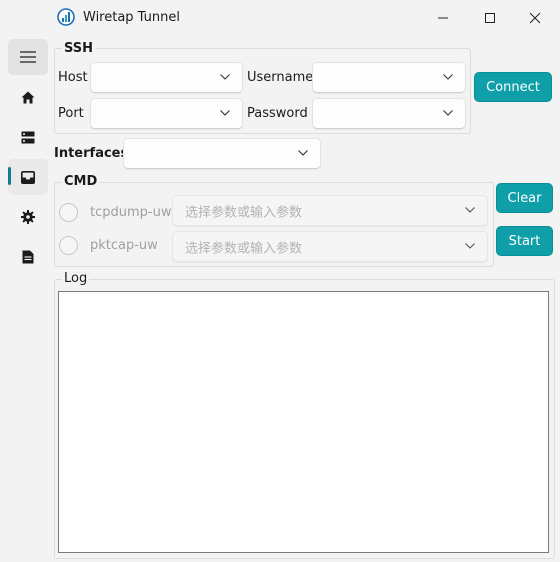 This screenshot has height=562, width=560. Describe the element at coordinates (513, 87) in the screenshot. I see `connect-button: Connect` at that location.